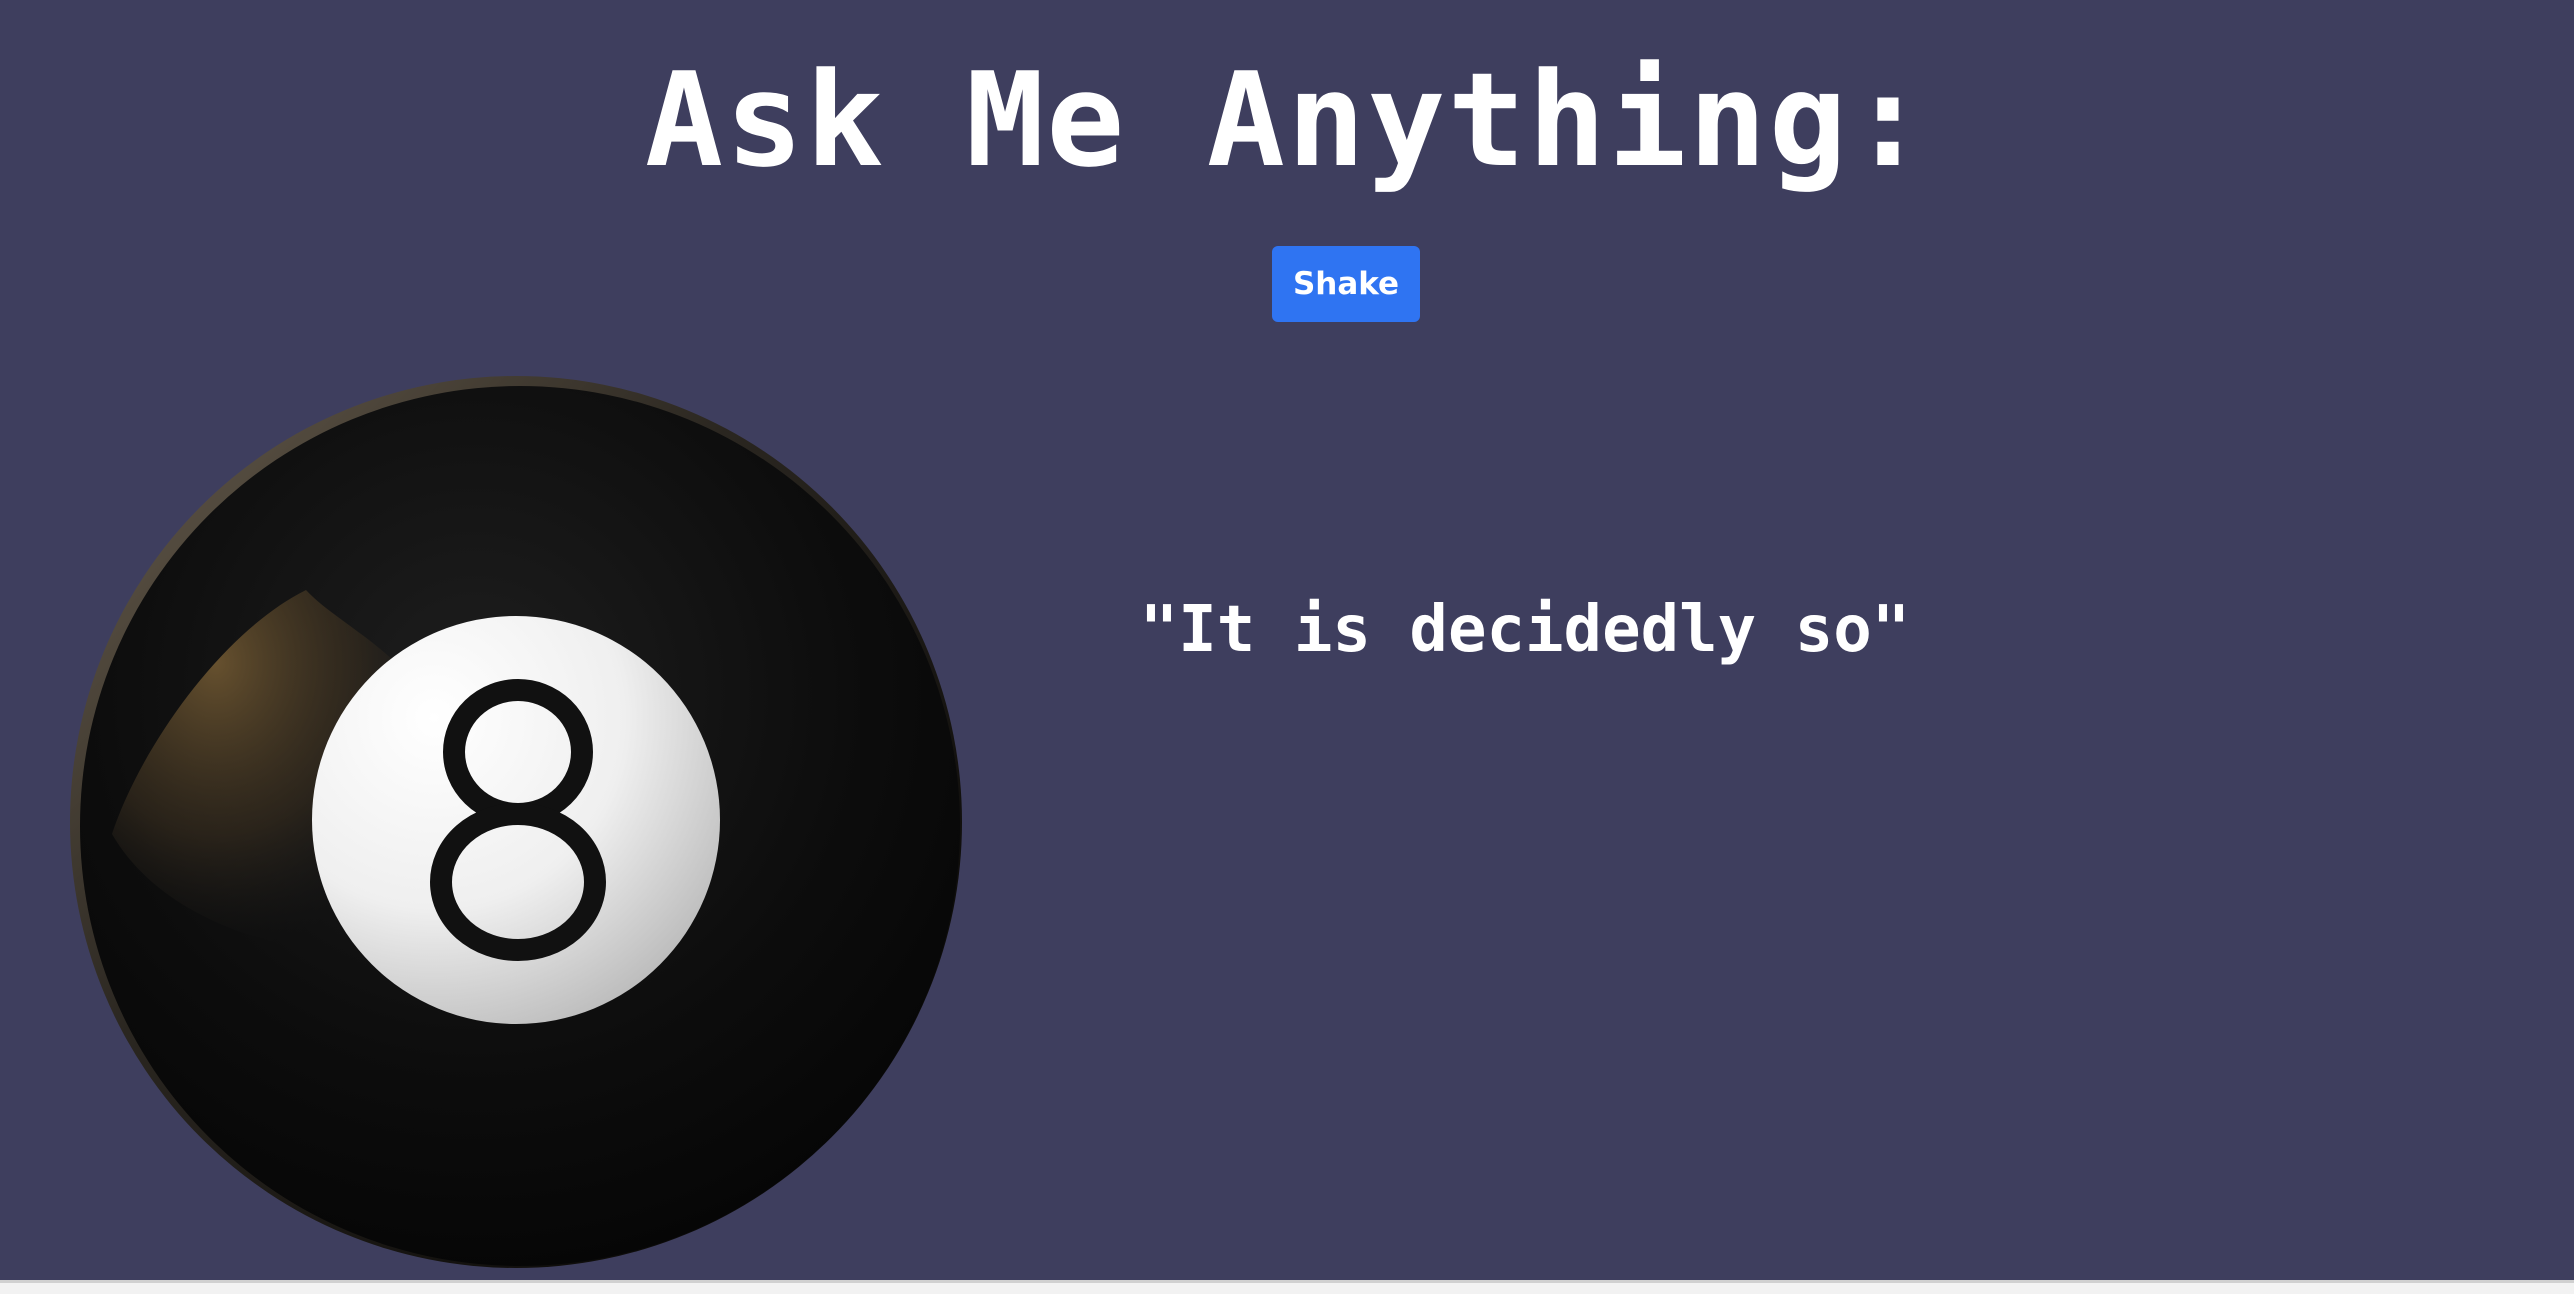  What do you see at coordinates (1346, 284) in the screenshot?
I see `shake-button: Shake` at bounding box center [1346, 284].